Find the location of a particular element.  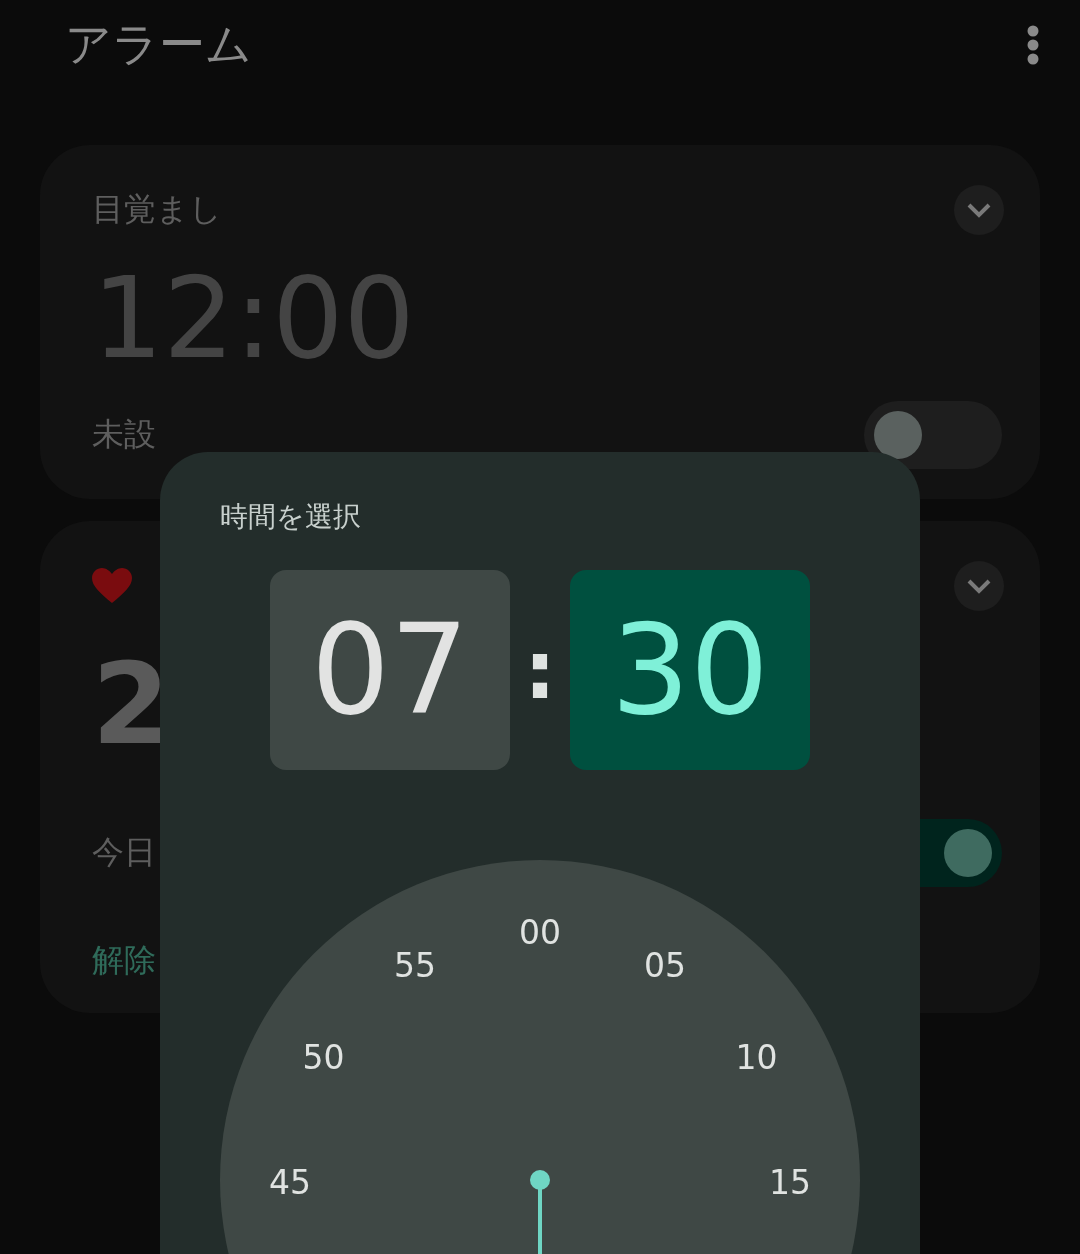

dialog-title: 時間を選択 is located at coordinates (290, 517).